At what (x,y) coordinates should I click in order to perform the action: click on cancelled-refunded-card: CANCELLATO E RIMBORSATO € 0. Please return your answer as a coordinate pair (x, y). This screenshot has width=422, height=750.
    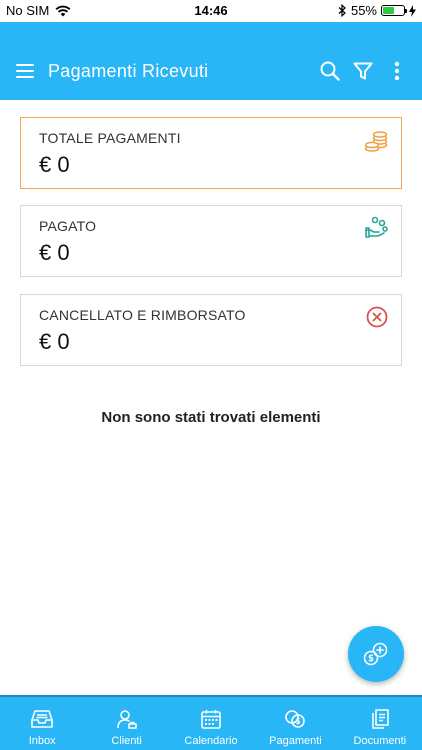
    Looking at the image, I should click on (211, 330).